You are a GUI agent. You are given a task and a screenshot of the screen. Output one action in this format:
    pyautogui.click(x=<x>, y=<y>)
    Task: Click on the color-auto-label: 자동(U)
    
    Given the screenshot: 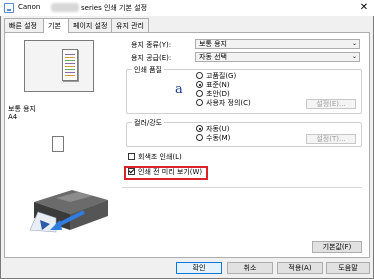 What is the action you would take?
    pyautogui.click(x=218, y=129)
    